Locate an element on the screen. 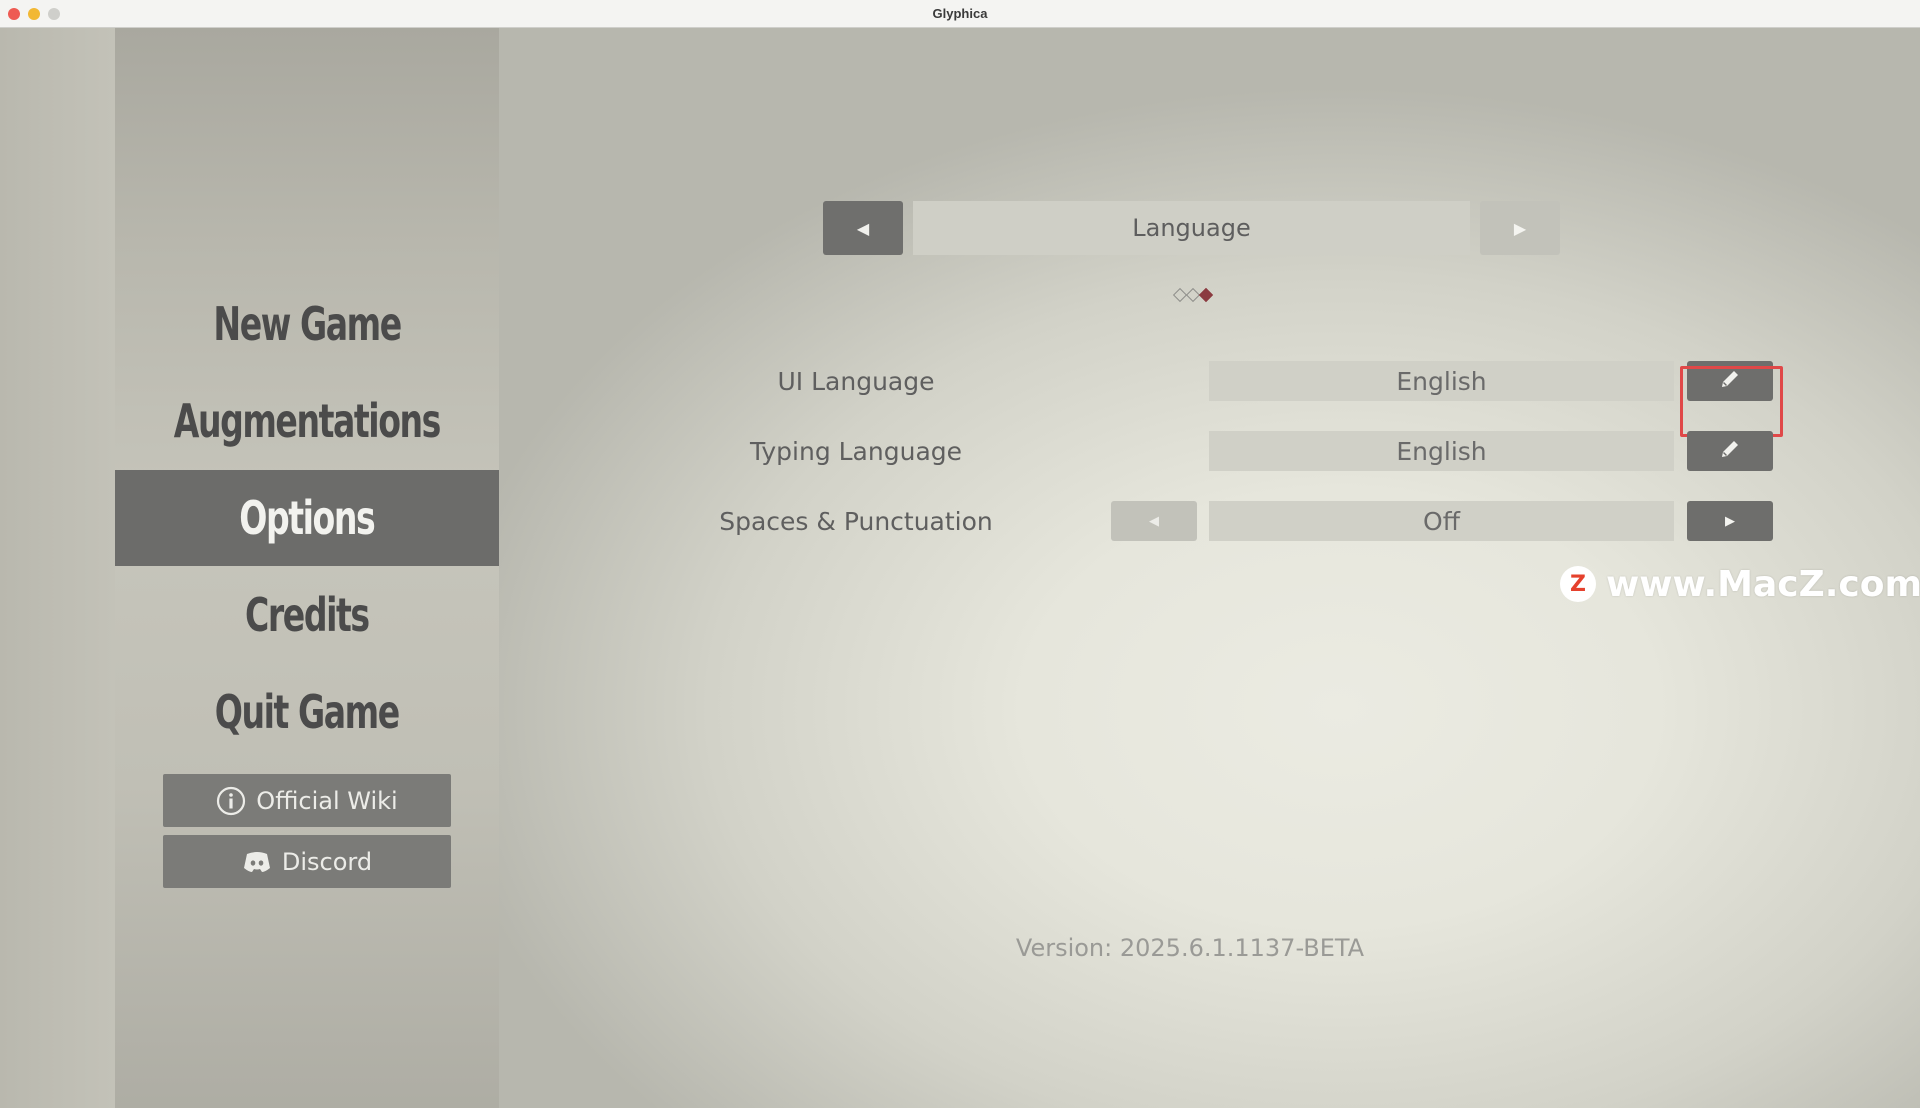 This screenshot has width=1920, height=1108. menu-quit-game-label: Quit Game is located at coordinates (307, 712).